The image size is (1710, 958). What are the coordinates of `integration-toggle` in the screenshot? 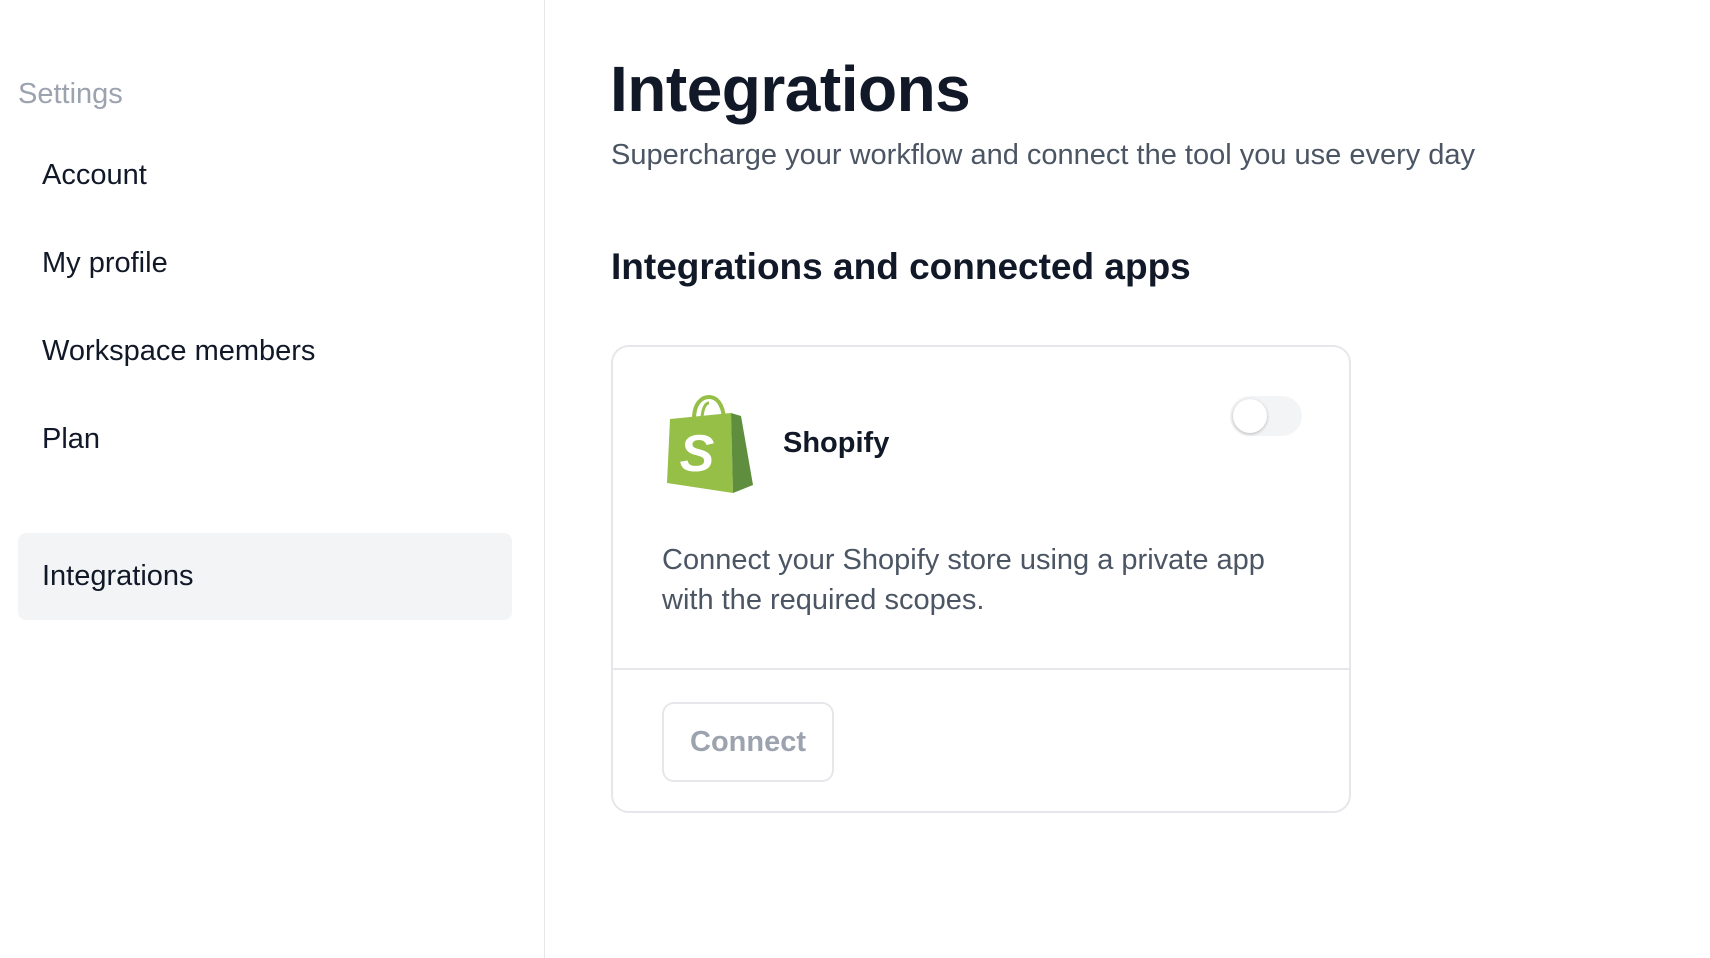 It's located at (1266, 416).